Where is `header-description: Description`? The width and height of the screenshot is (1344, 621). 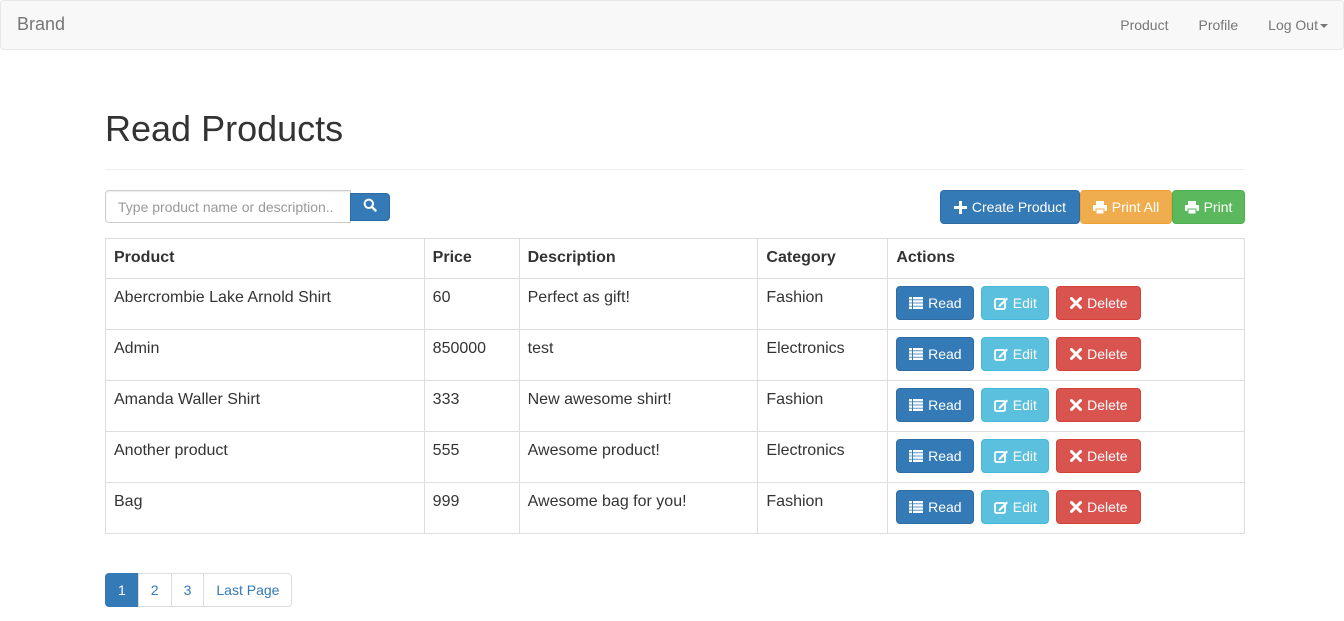
header-description: Description is located at coordinates (638, 258).